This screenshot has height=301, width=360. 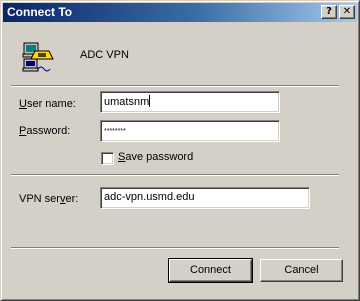 I want to click on save-password-checkbox, so click(x=107, y=158).